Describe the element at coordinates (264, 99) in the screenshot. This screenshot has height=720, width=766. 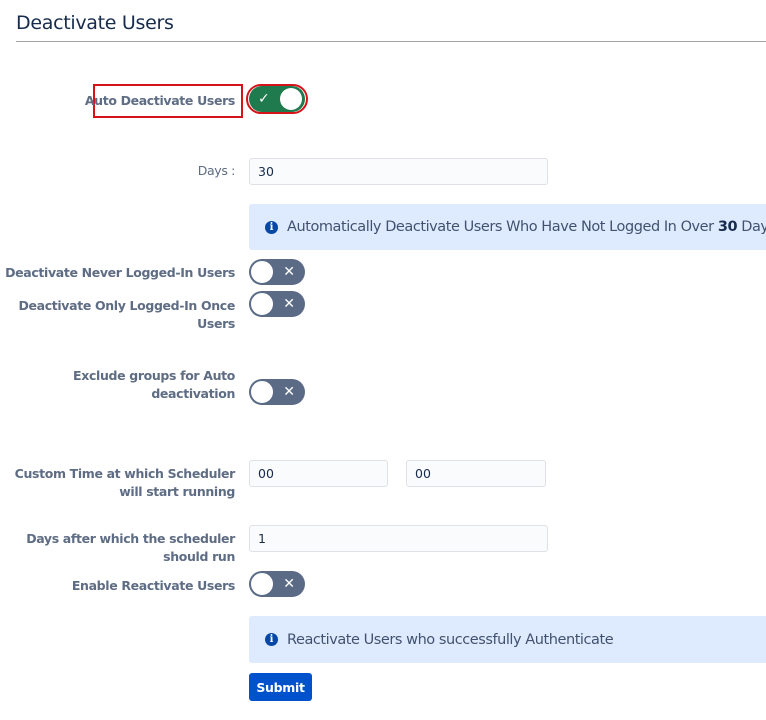
I see `check-icon: ✓` at that location.